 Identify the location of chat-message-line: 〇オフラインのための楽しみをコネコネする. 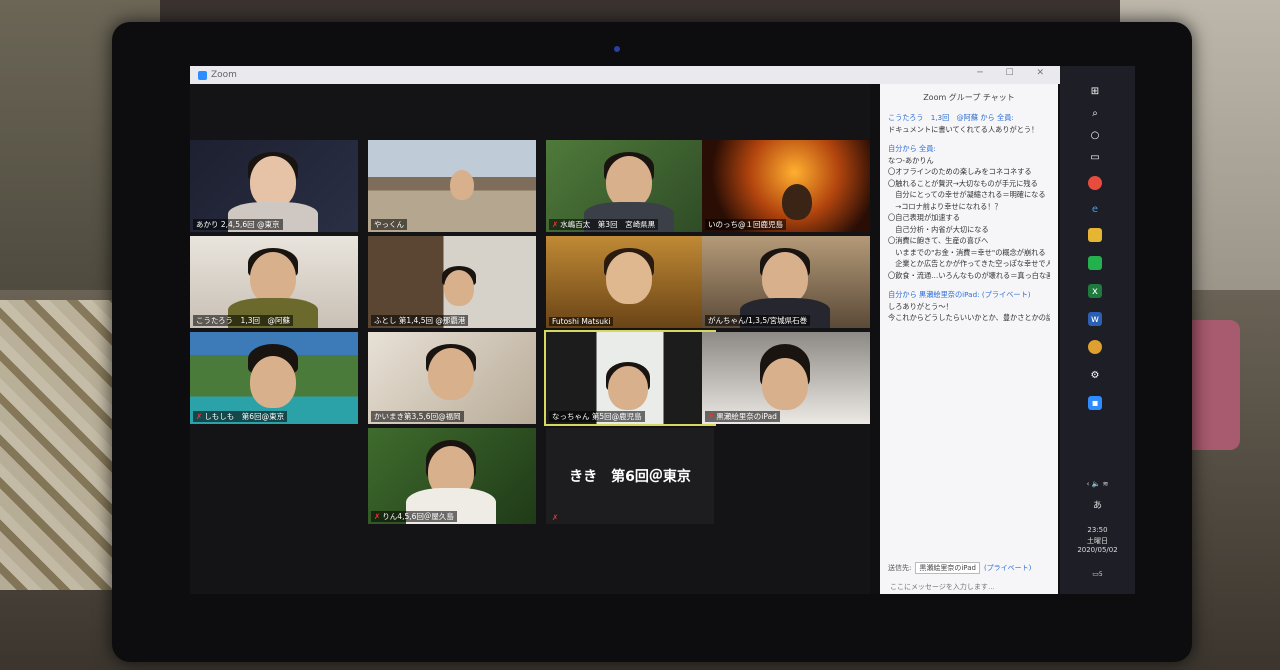
(960, 171).